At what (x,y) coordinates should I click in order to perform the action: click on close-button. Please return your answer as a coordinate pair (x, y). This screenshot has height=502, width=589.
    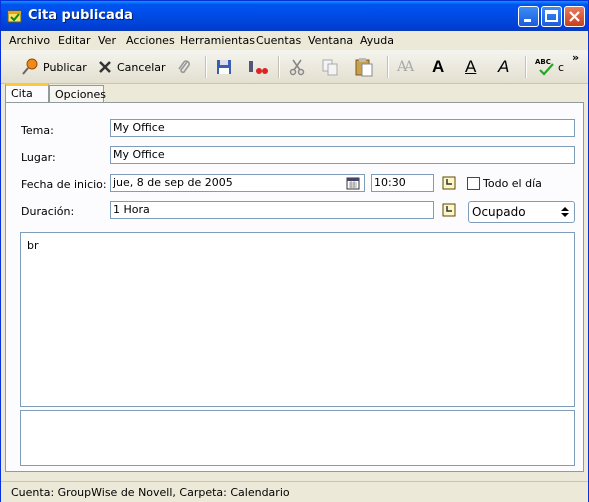
    Looking at the image, I should click on (574, 16).